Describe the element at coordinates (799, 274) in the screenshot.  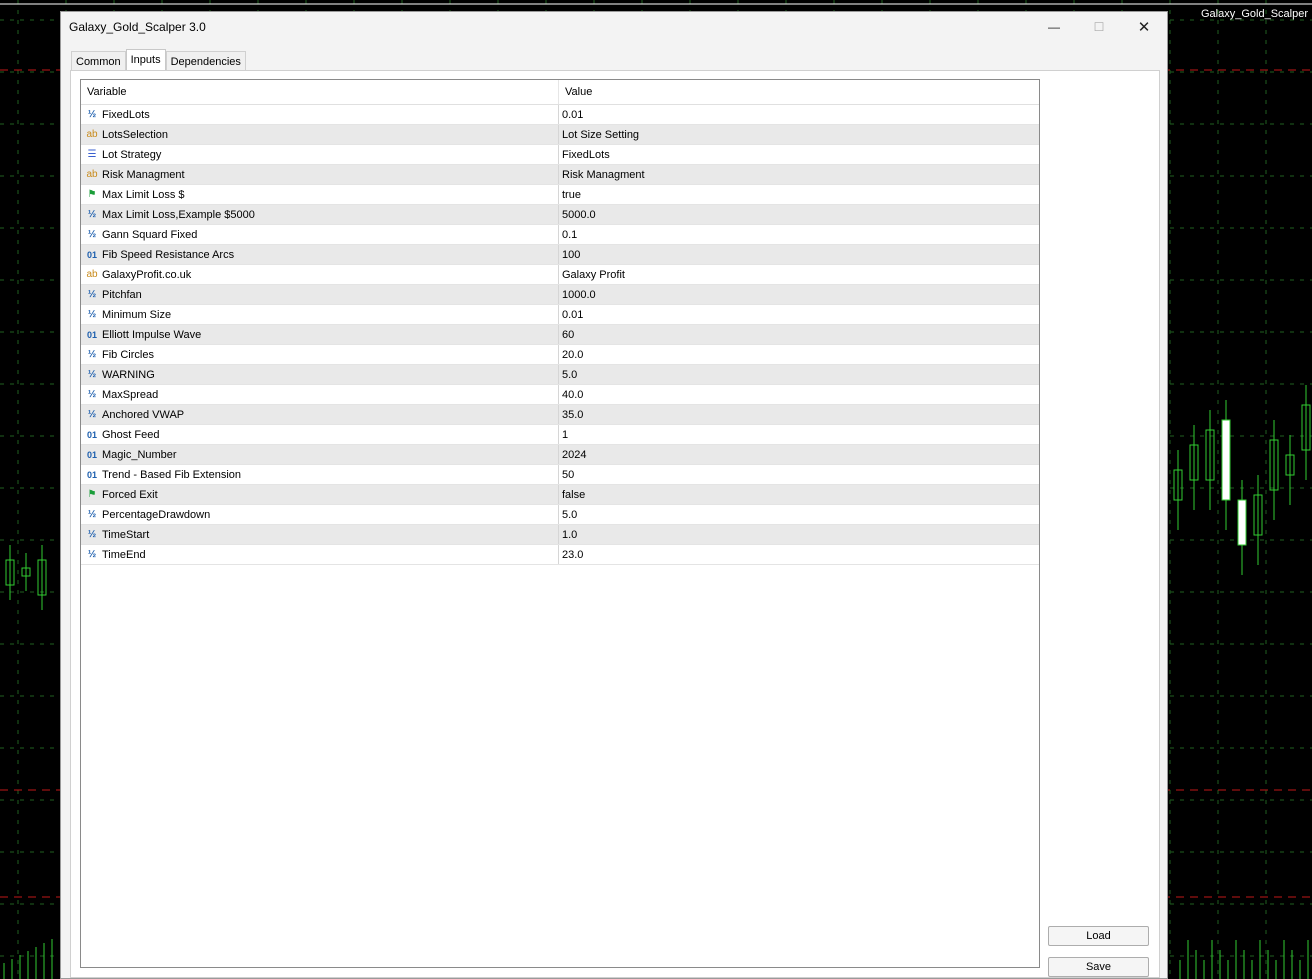
I see `value-cell: Galaxy Profit` at that location.